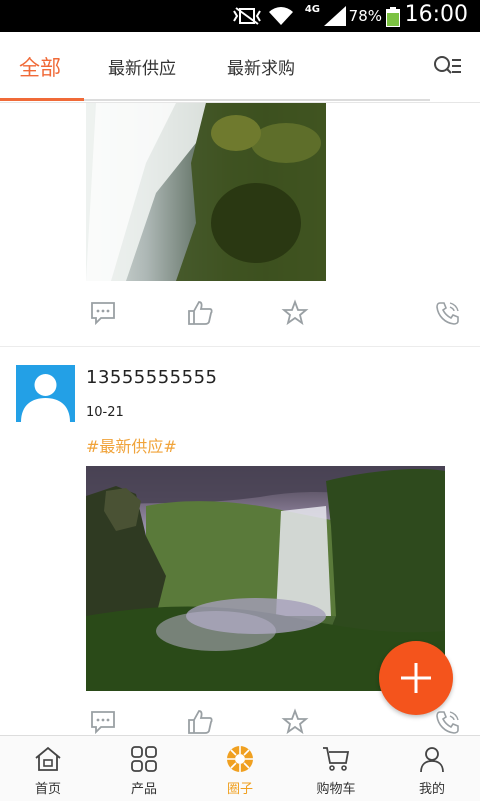  What do you see at coordinates (143, 789) in the screenshot?
I see `nav-label: 产品` at bounding box center [143, 789].